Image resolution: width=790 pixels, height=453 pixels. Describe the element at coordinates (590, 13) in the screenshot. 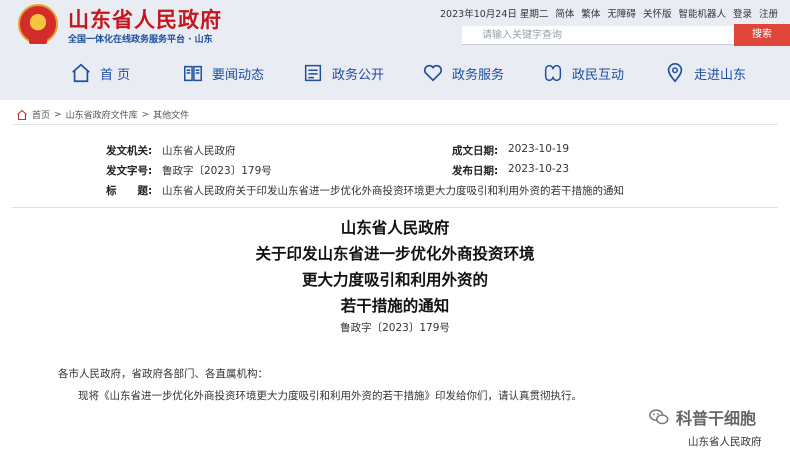

I see `traditional-link: 繁体` at that location.